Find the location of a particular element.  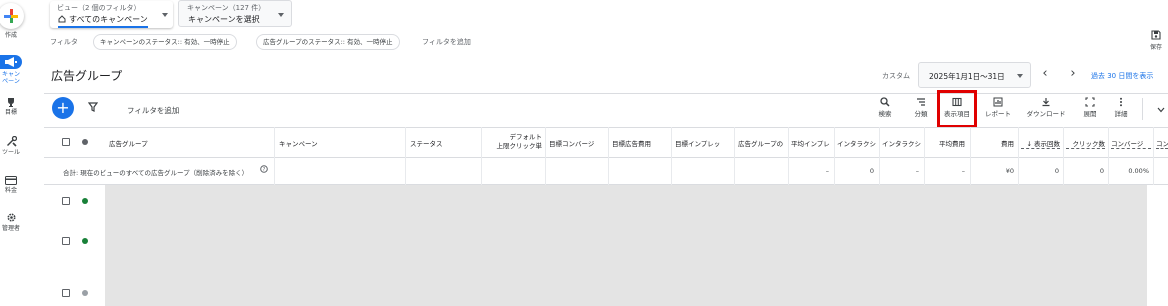

report-button: レポート is located at coordinates (998, 107).